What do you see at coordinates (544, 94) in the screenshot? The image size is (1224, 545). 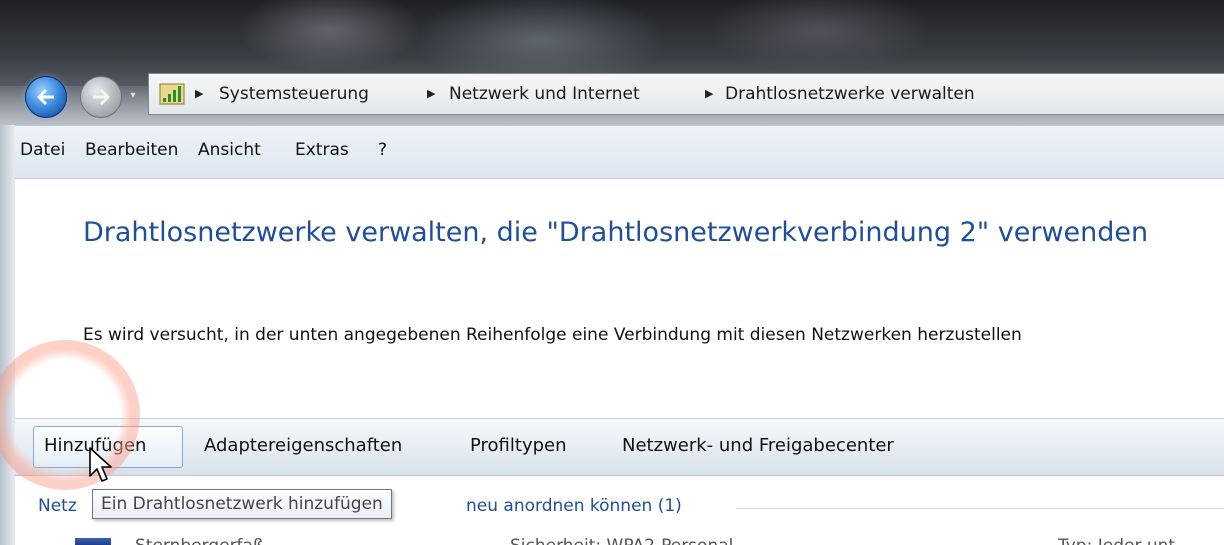 I see `breadcrumb-netzwerk-und-internet: Netzwerk und Internet` at bounding box center [544, 94].